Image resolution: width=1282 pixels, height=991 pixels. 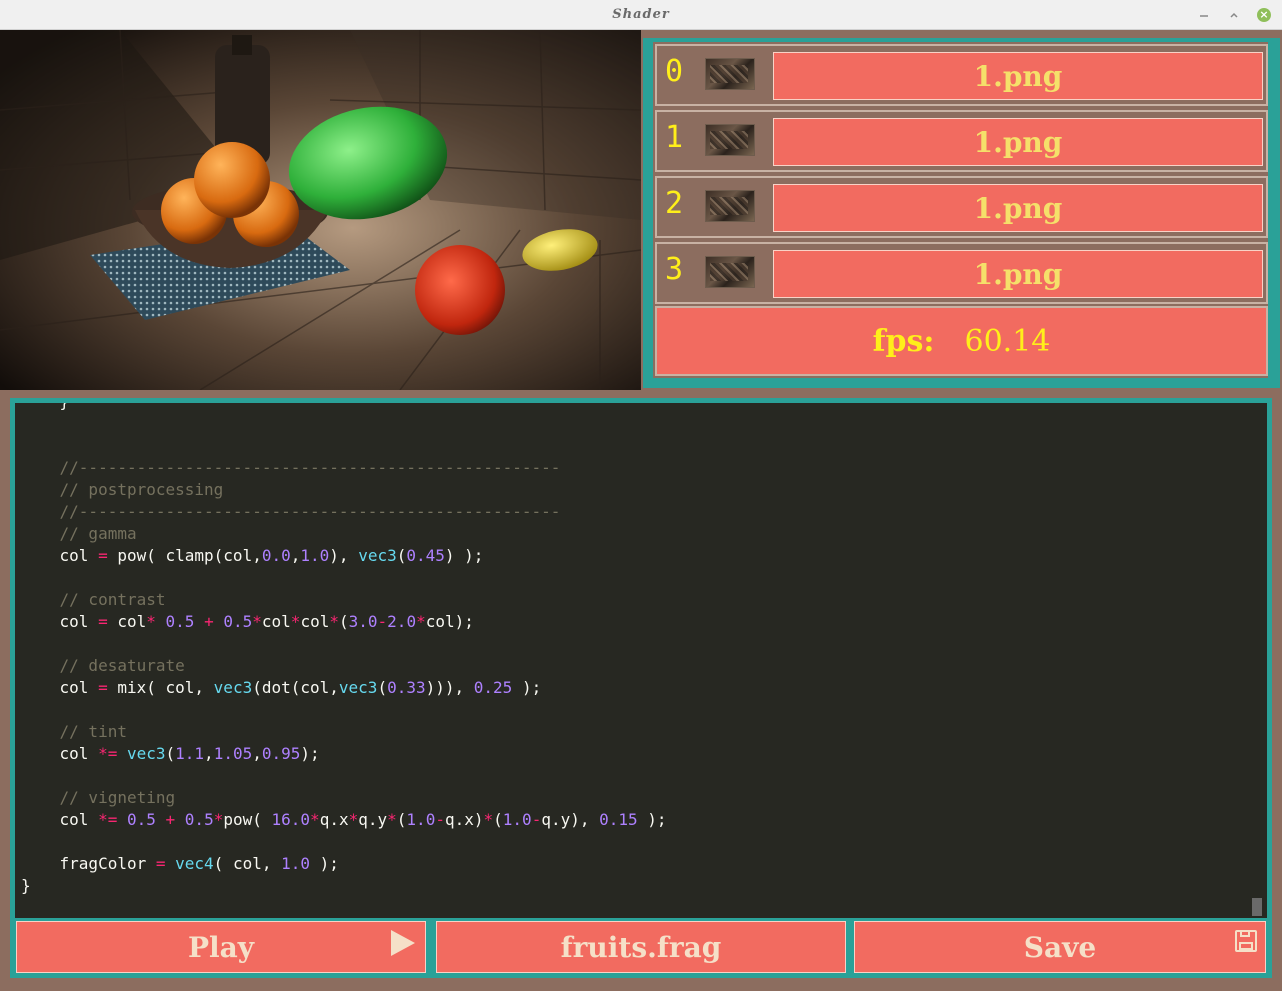 I want to click on fps-value: 60.14, so click(x=1007, y=341).